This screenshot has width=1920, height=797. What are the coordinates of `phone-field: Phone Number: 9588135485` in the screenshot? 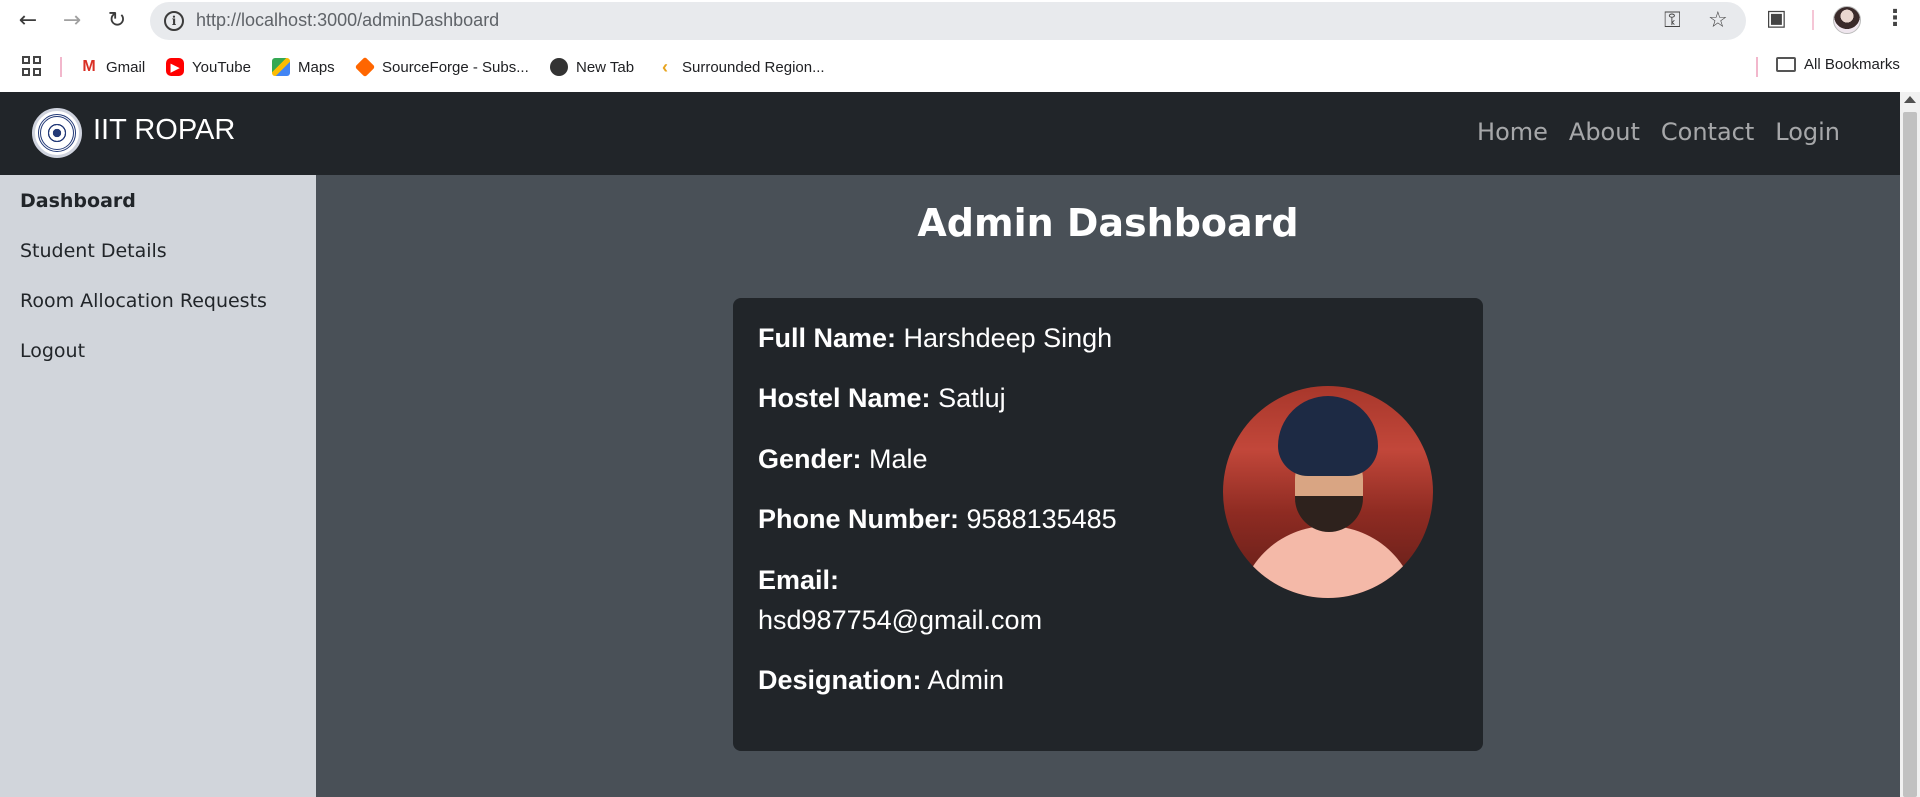 It's located at (958, 519).